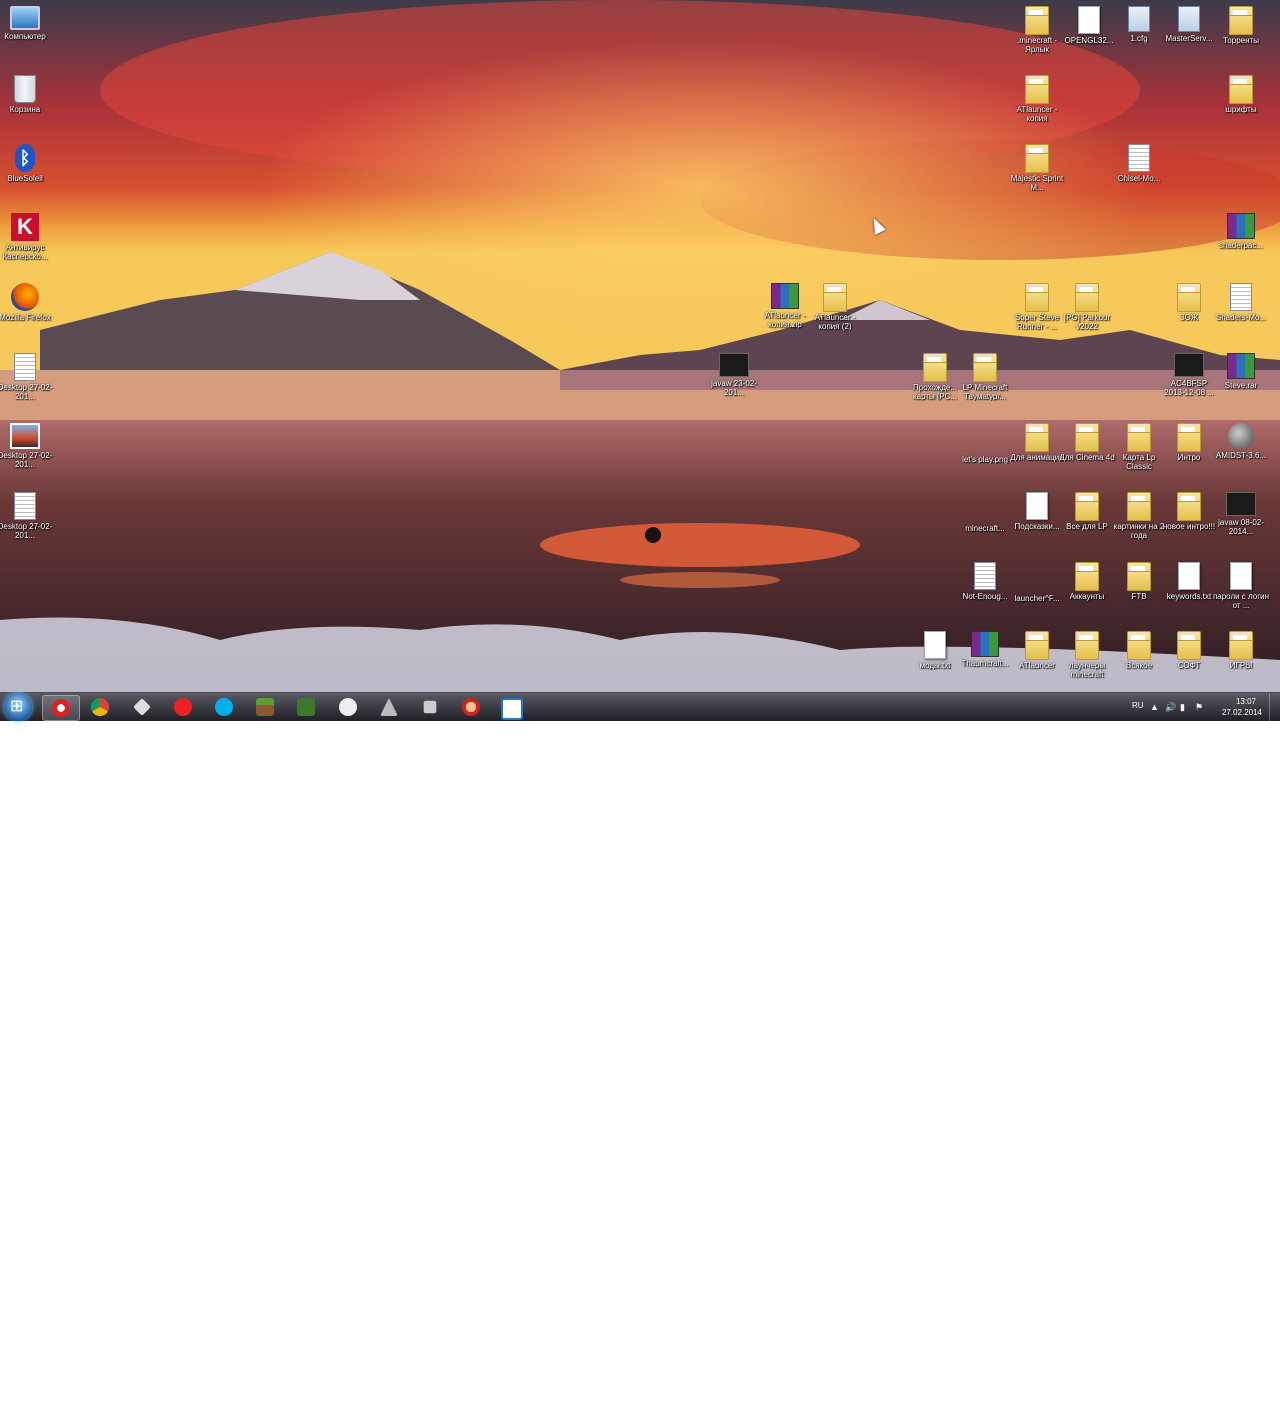  What do you see at coordinates (1155, 707) in the screenshot?
I see `chevron-up-icon: ▲` at bounding box center [1155, 707].